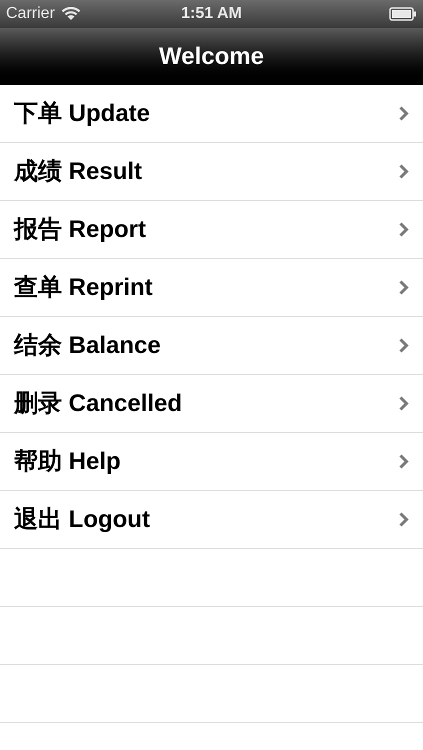  Describe the element at coordinates (211, 404) in the screenshot. I see `menu-row: 删录 Cancelled` at that location.